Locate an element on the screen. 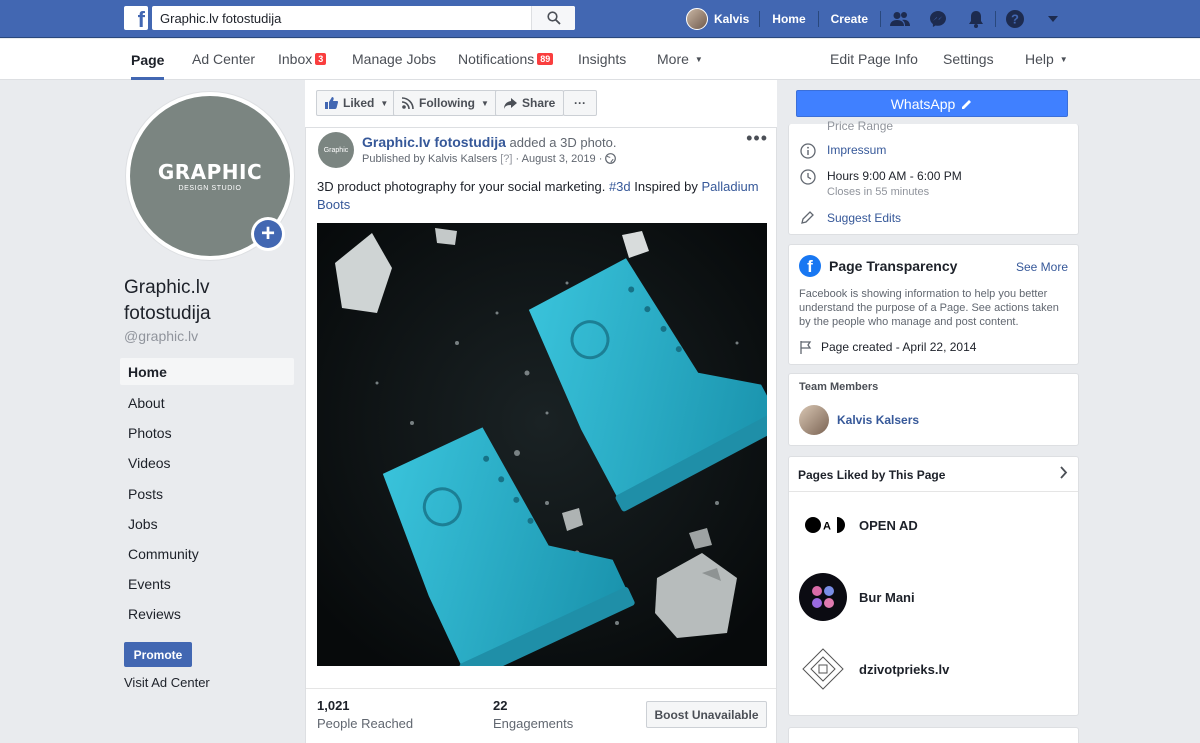  nav-item-about: About is located at coordinates (207, 403).